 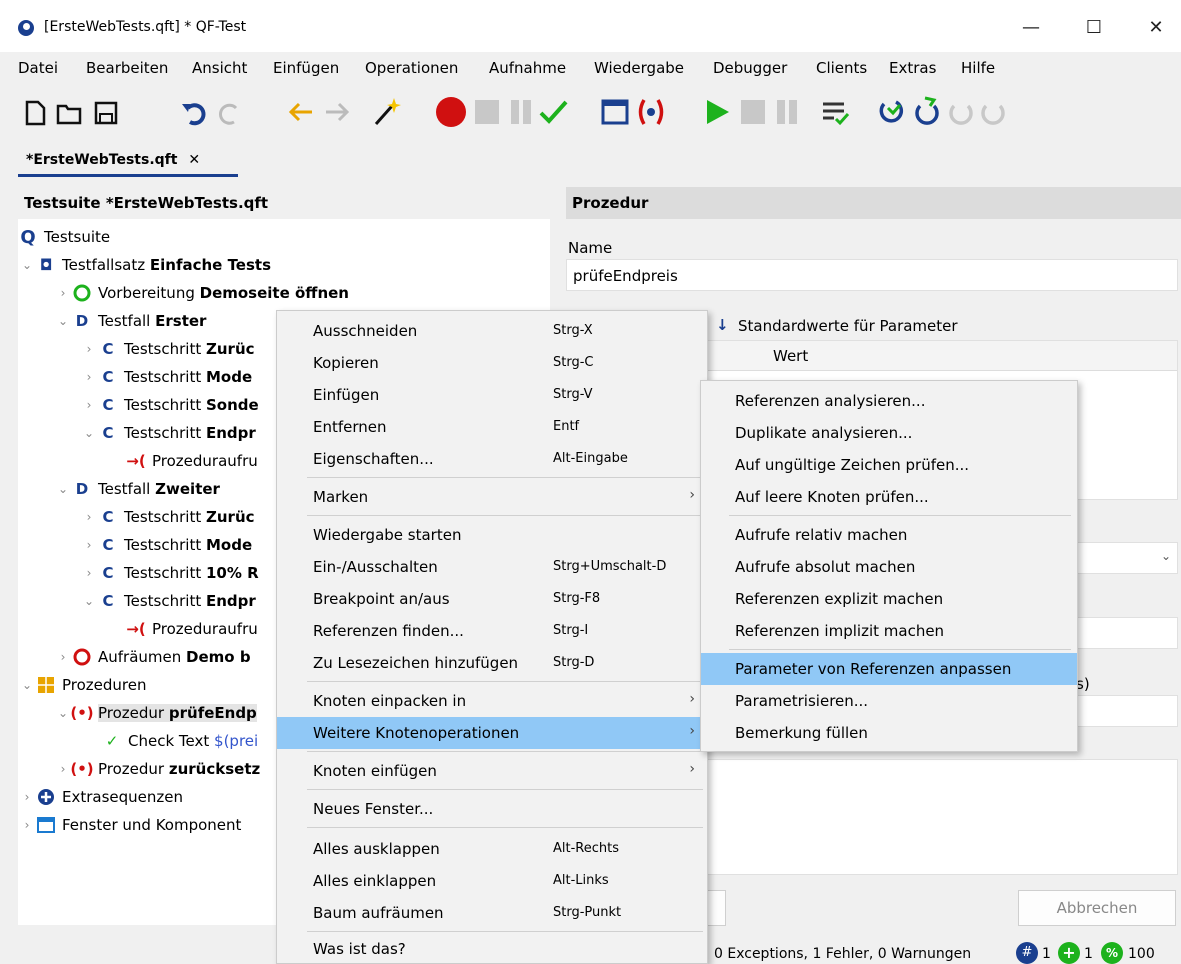 What do you see at coordinates (553, 112) in the screenshot?
I see `check-icon` at bounding box center [553, 112].